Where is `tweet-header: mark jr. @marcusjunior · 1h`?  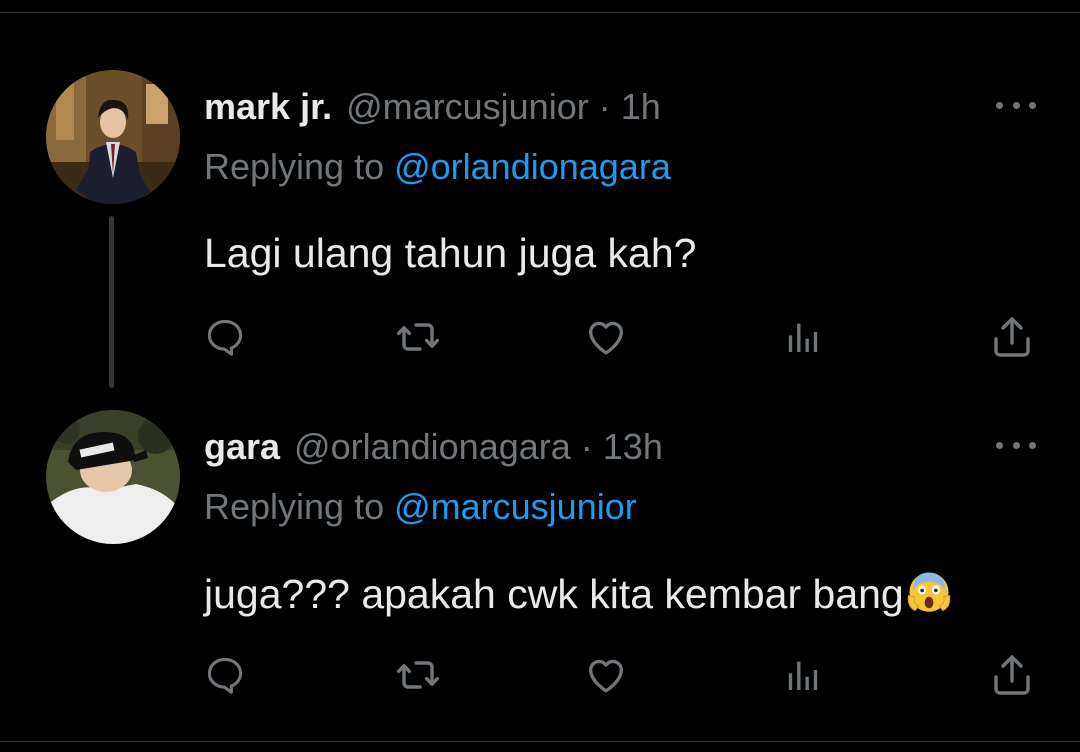
tweet-header: mark jr. @marcusjunior · 1h is located at coordinates (432, 108).